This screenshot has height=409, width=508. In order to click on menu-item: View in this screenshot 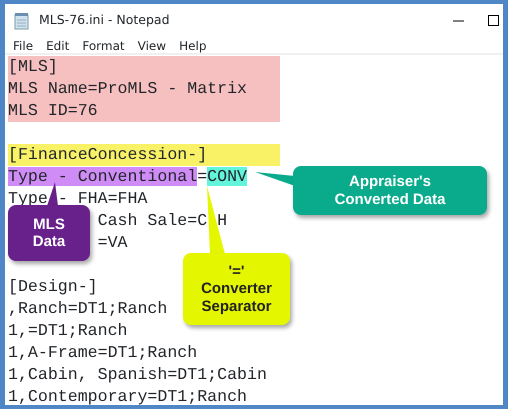, I will do `click(152, 45)`.